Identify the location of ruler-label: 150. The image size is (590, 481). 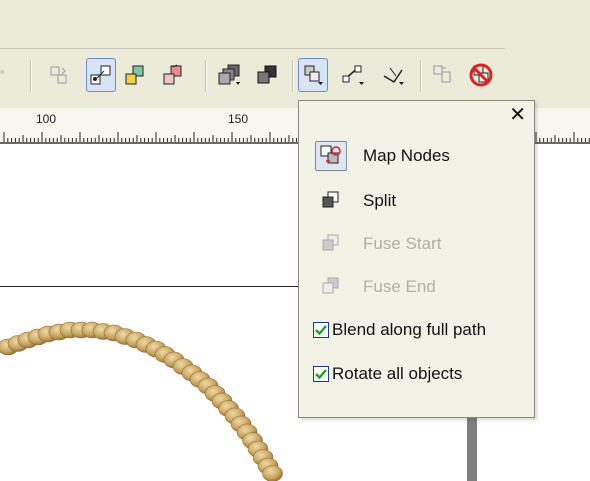
(238, 119).